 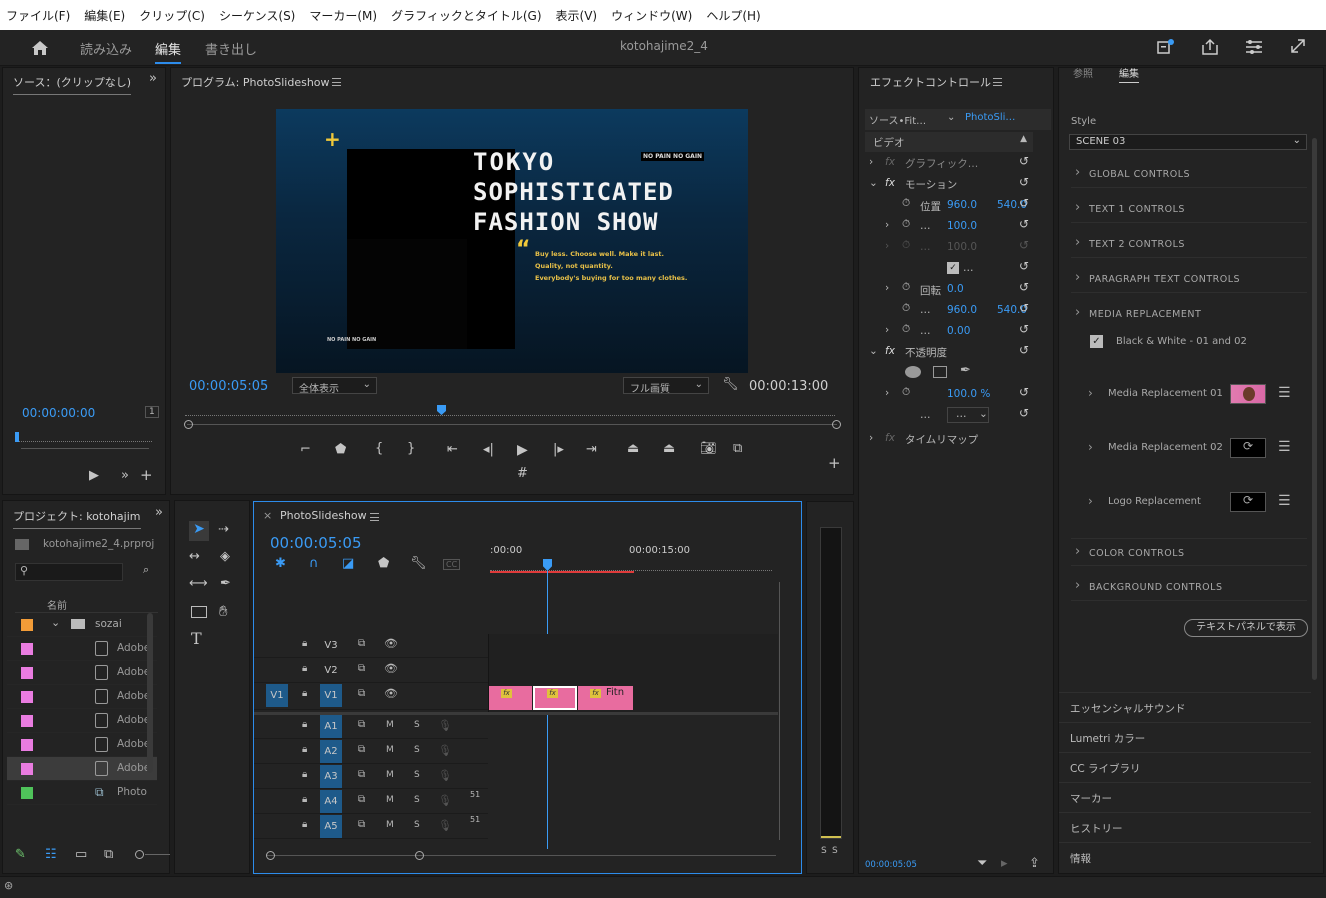 What do you see at coordinates (510, 412) in the screenshot?
I see `program-ruler` at bounding box center [510, 412].